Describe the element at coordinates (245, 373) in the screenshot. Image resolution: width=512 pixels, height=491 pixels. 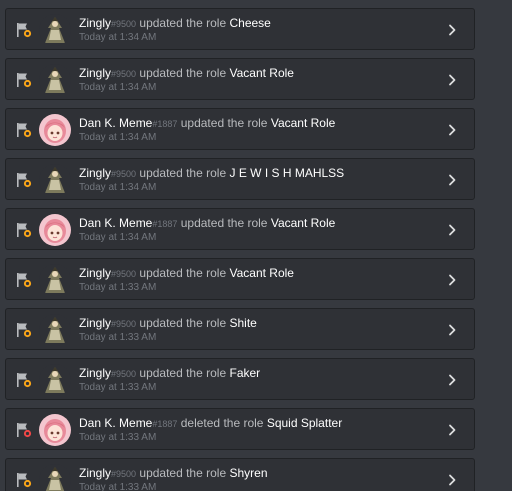
I see `target-role: Faker` at that location.